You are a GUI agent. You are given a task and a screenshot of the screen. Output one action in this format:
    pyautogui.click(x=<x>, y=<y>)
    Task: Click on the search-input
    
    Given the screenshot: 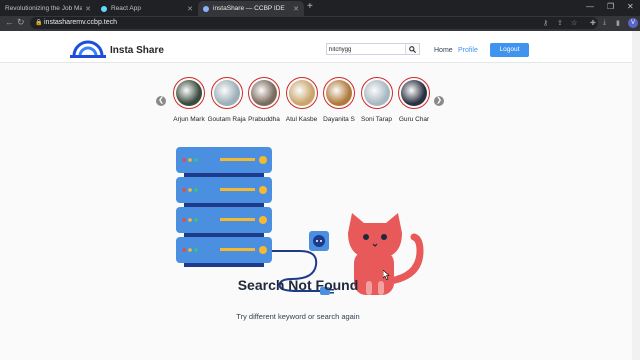 What is the action you would take?
    pyautogui.click(x=366, y=49)
    